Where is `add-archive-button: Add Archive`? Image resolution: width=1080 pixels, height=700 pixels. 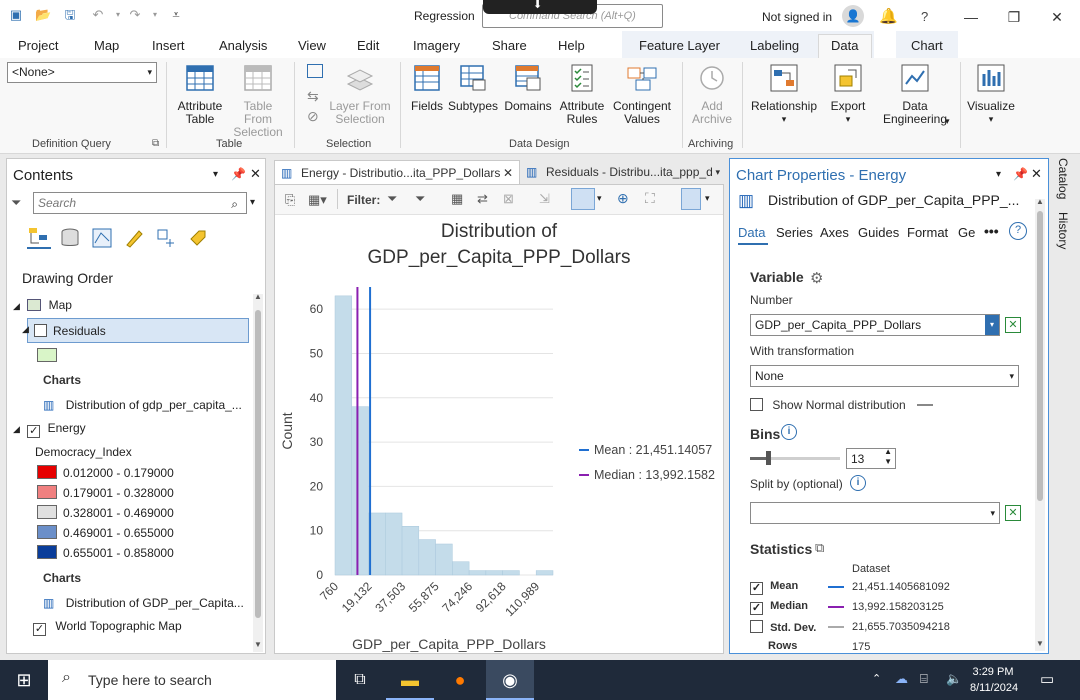
add-archive-button: Add Archive is located at coordinates (712, 94).